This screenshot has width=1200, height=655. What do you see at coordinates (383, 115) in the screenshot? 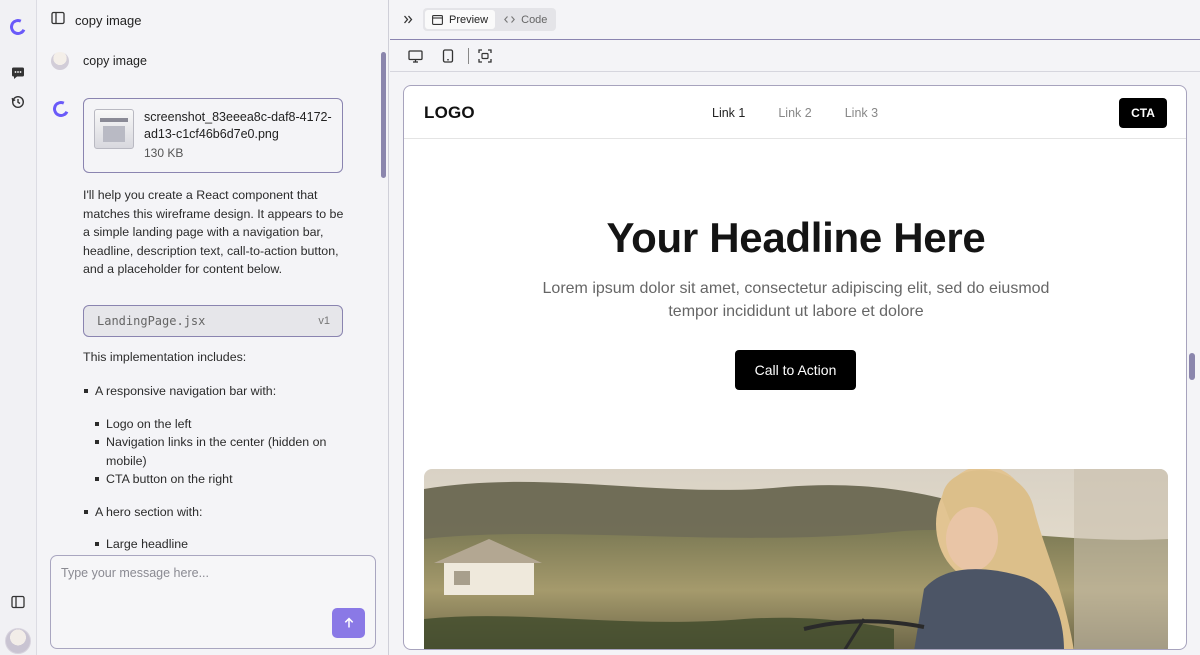
I see `chat-scrollbar` at bounding box center [383, 115].